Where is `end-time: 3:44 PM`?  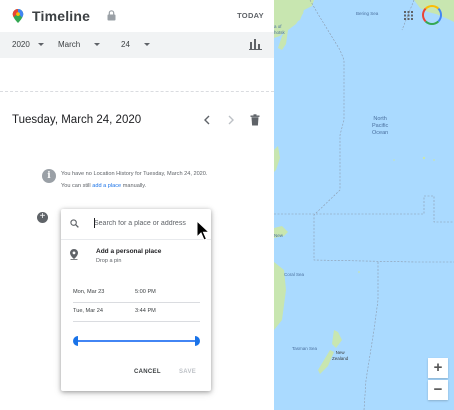 end-time: 3:44 PM is located at coordinates (145, 311).